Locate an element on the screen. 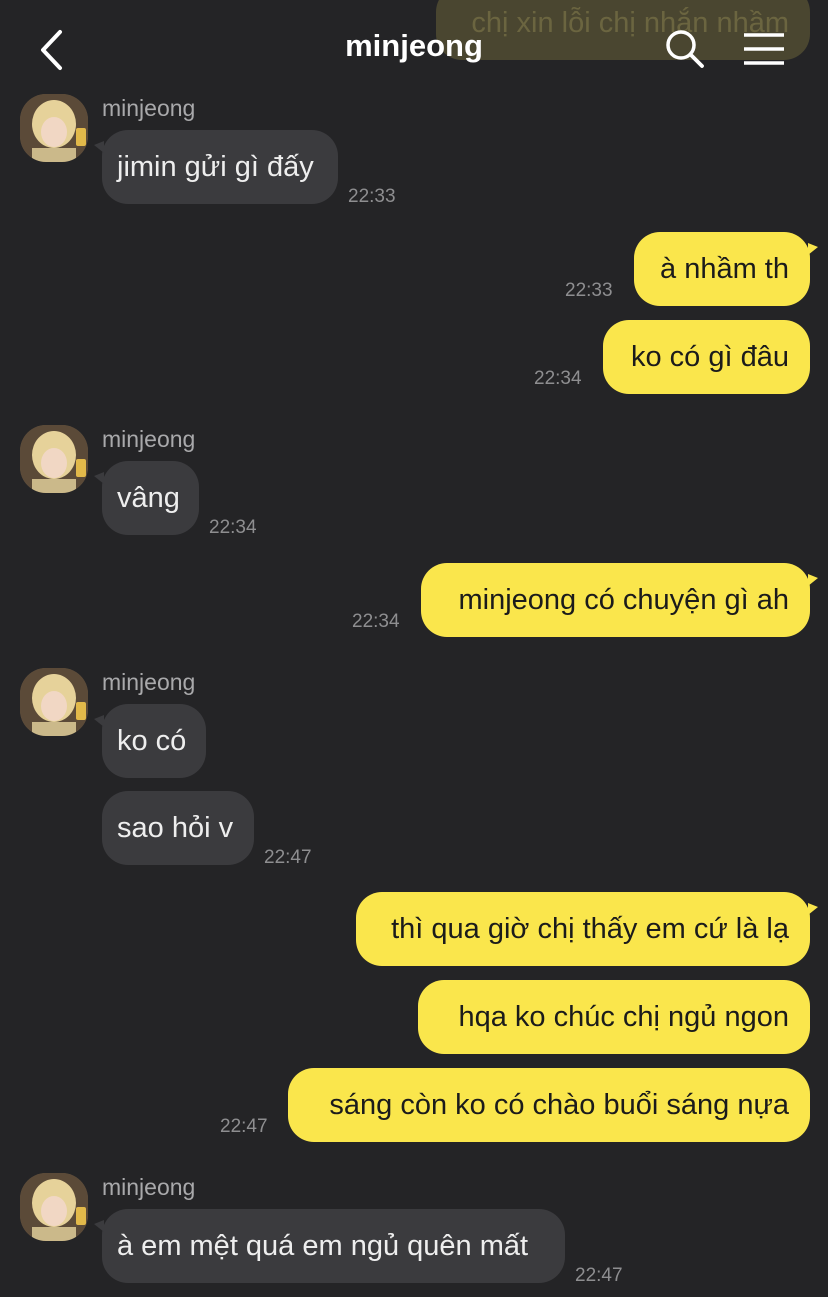  message-bubble-outgoing: ko có gì đâu is located at coordinates (706, 357).